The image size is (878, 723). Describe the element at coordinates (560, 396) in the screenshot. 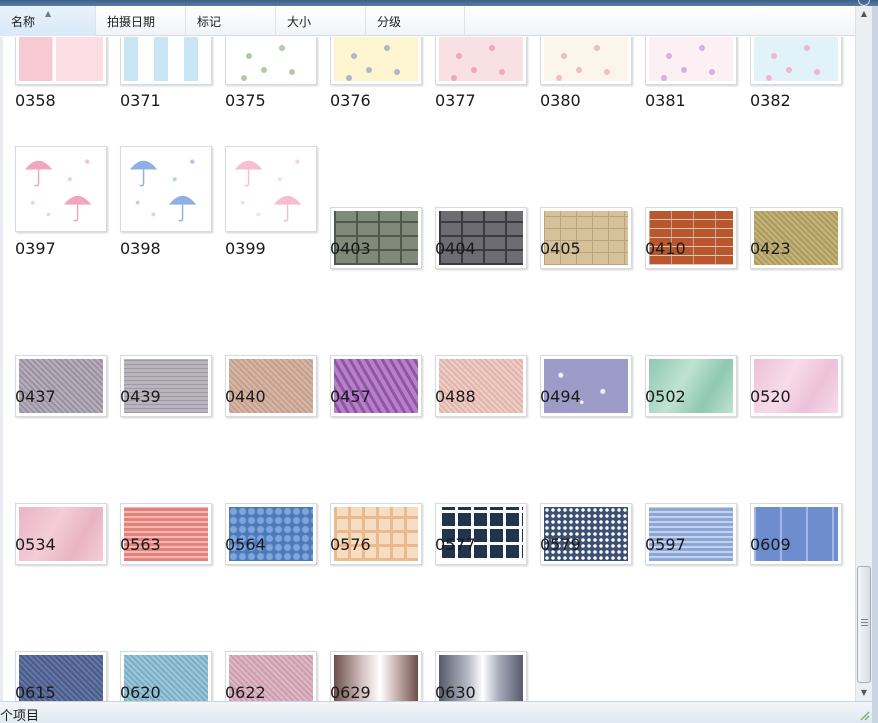

I see `file-name-label: 0494` at that location.